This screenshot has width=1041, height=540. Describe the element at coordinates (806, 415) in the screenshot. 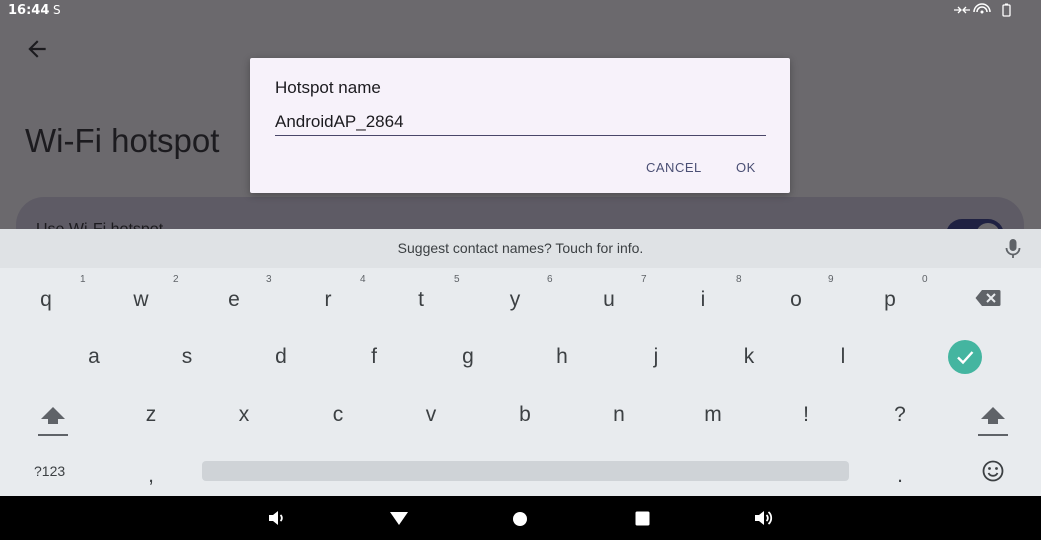

I see `key-exclamation: !` at that location.